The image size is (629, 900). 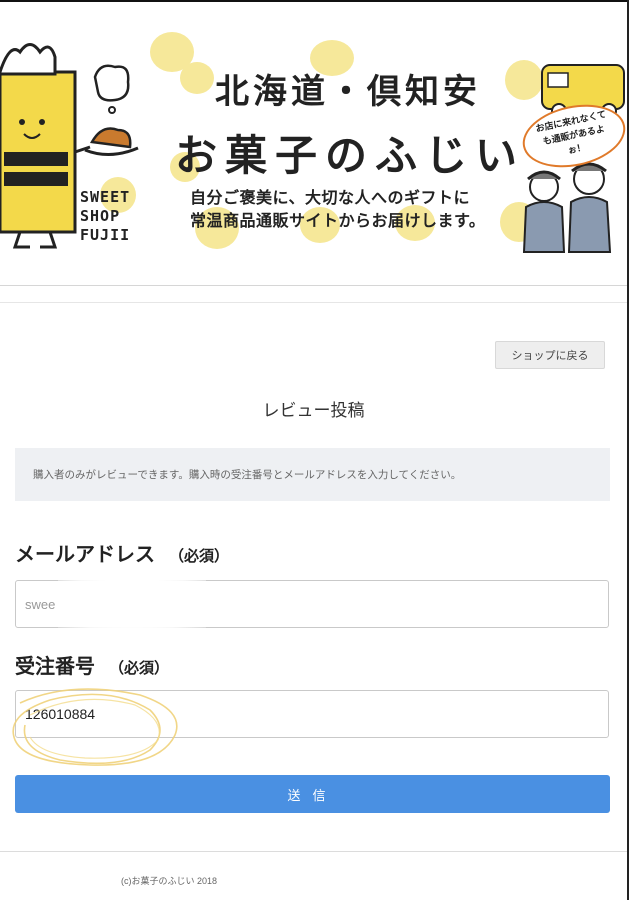 I want to click on back-to-shop-button: ショップに戻る, so click(x=550, y=355).